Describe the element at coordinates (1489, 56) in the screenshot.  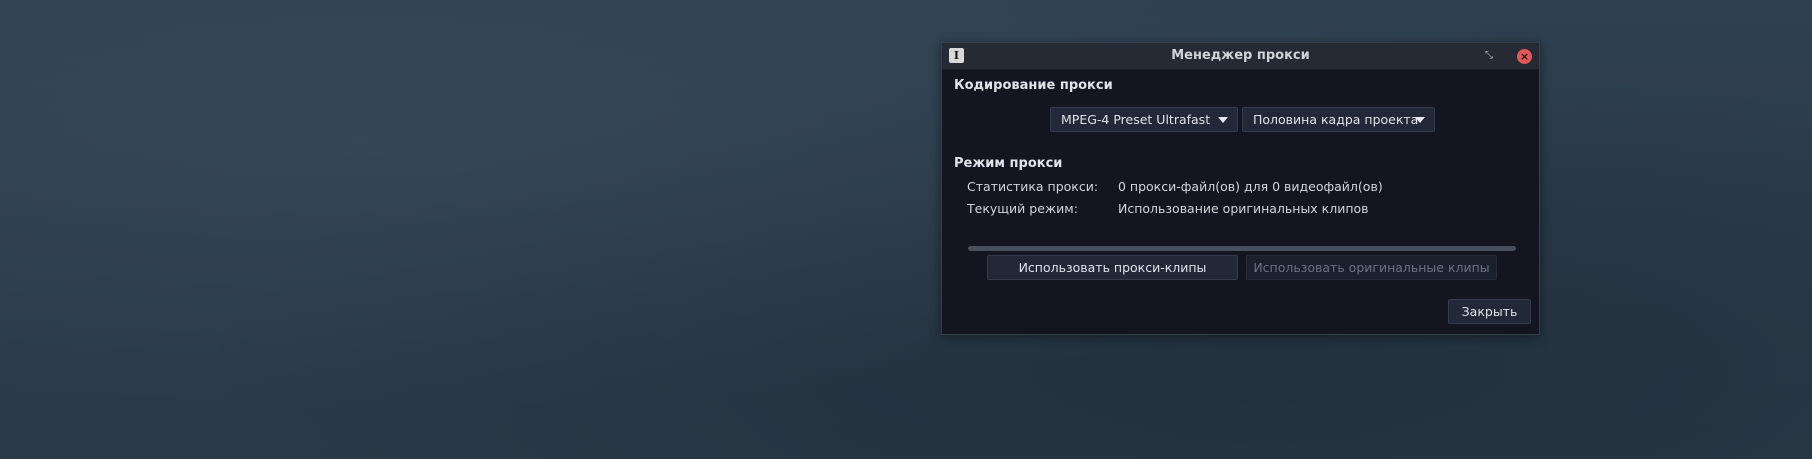
I see `restore-icon: ⤡` at that location.